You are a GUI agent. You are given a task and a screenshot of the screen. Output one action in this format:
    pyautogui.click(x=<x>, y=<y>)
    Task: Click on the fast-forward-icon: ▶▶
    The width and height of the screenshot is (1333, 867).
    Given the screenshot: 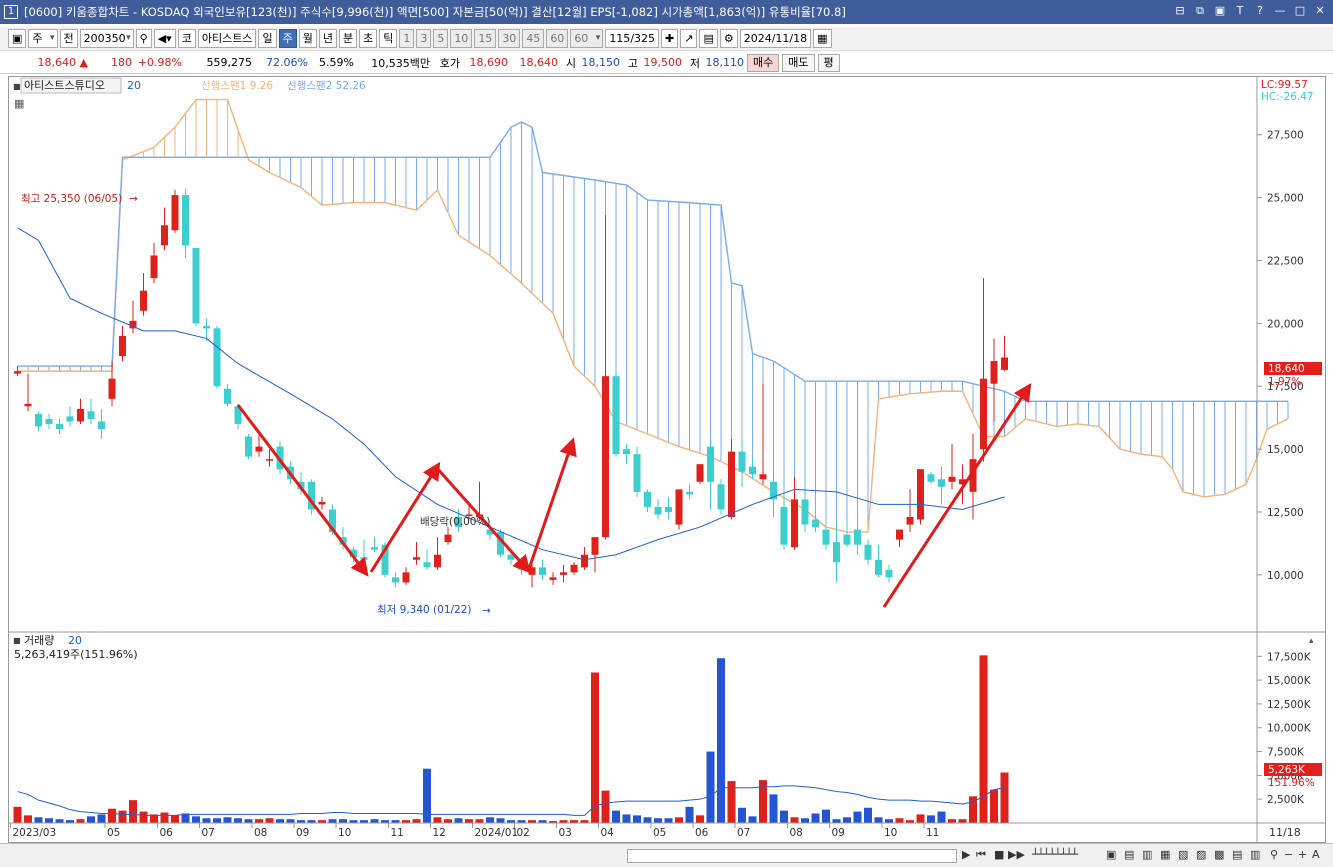 What is the action you would take?
    pyautogui.click(x=1016, y=855)
    